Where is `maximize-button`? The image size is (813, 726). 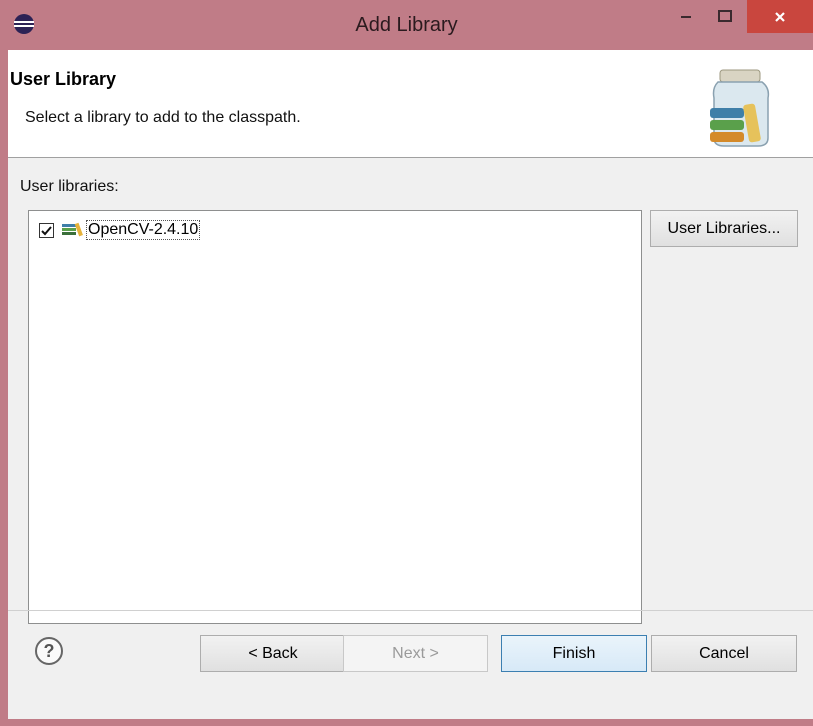
maximize-button is located at coordinates (725, 16).